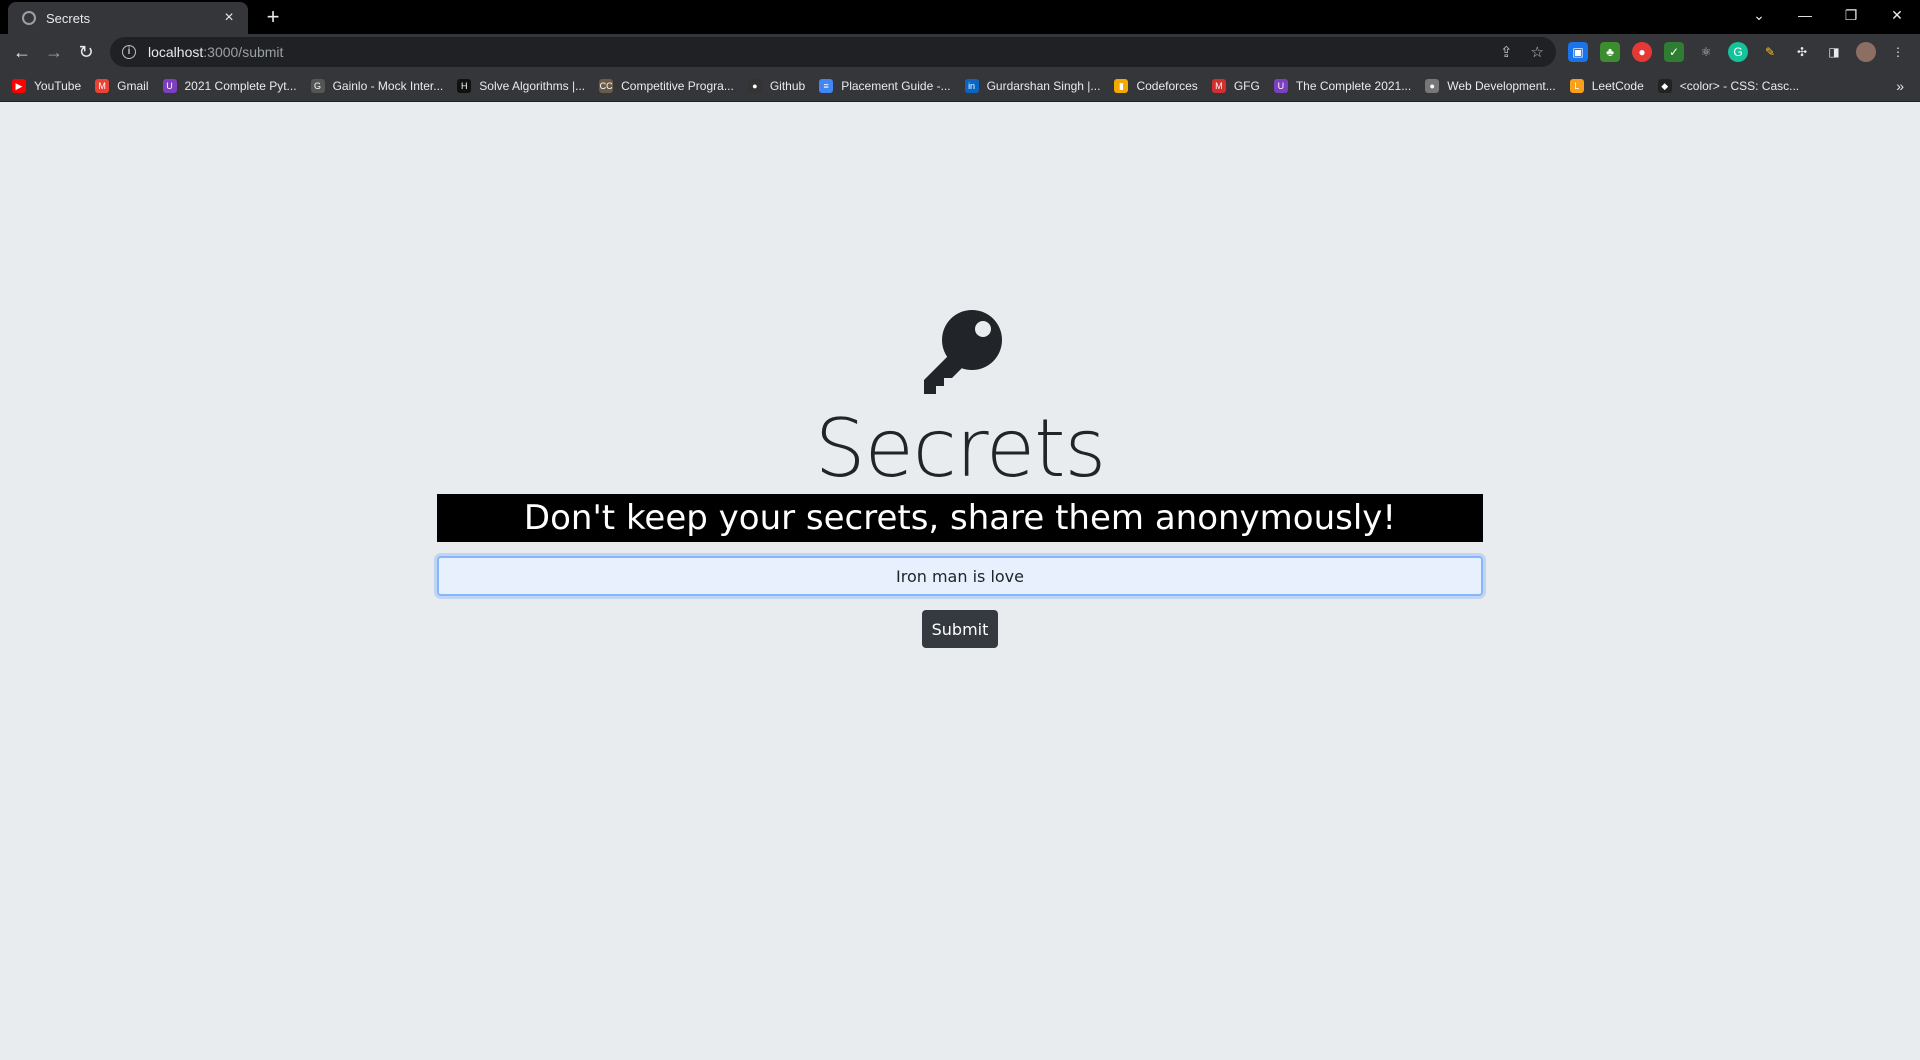 The height and width of the screenshot is (1060, 1920). Describe the element at coordinates (1834, 52) in the screenshot. I see `side-panel-icon: ◨` at that location.